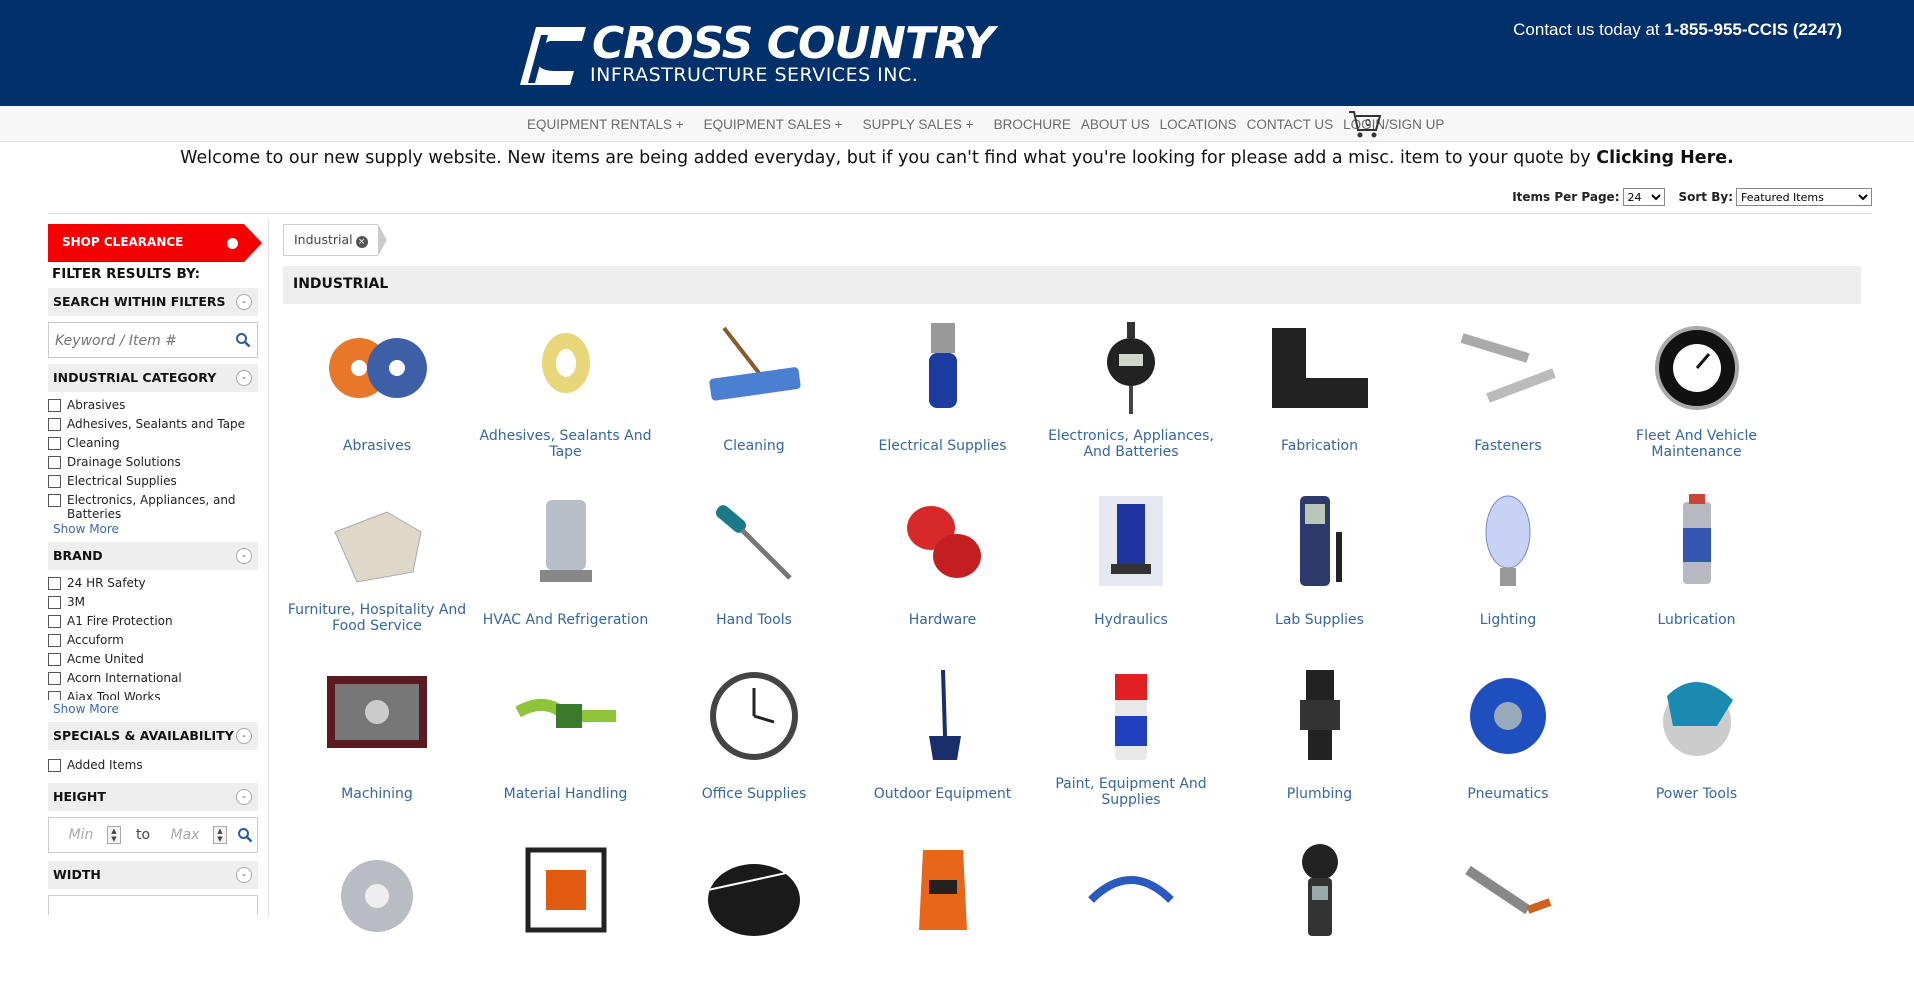  What do you see at coordinates (566, 794) in the screenshot?
I see `category-tile-label: Material Handling` at bounding box center [566, 794].